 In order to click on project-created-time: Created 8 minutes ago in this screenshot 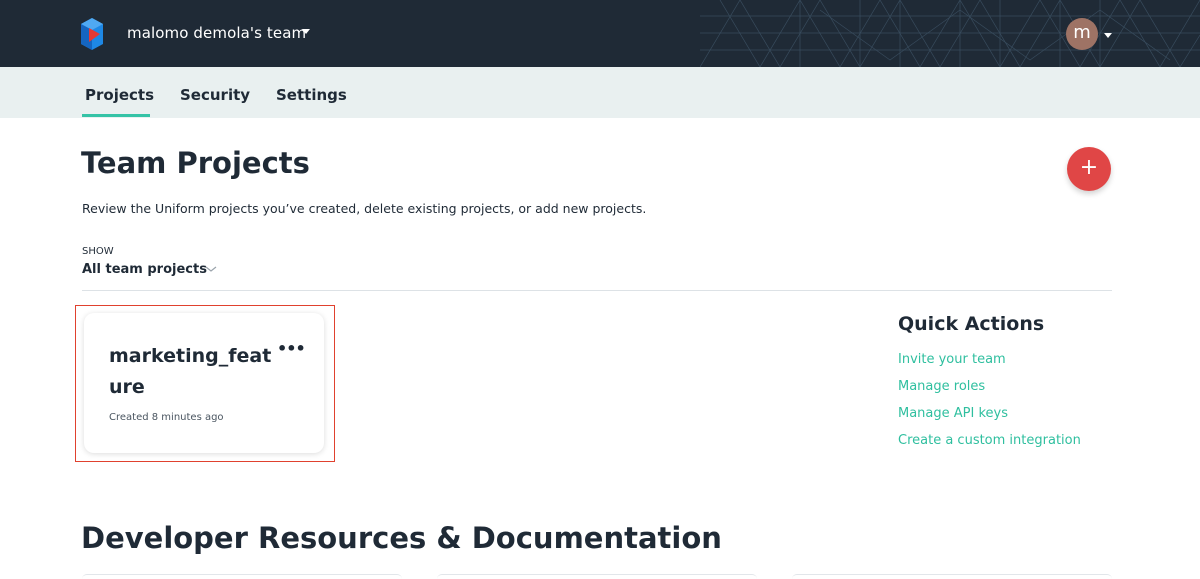, I will do `click(166, 417)`.